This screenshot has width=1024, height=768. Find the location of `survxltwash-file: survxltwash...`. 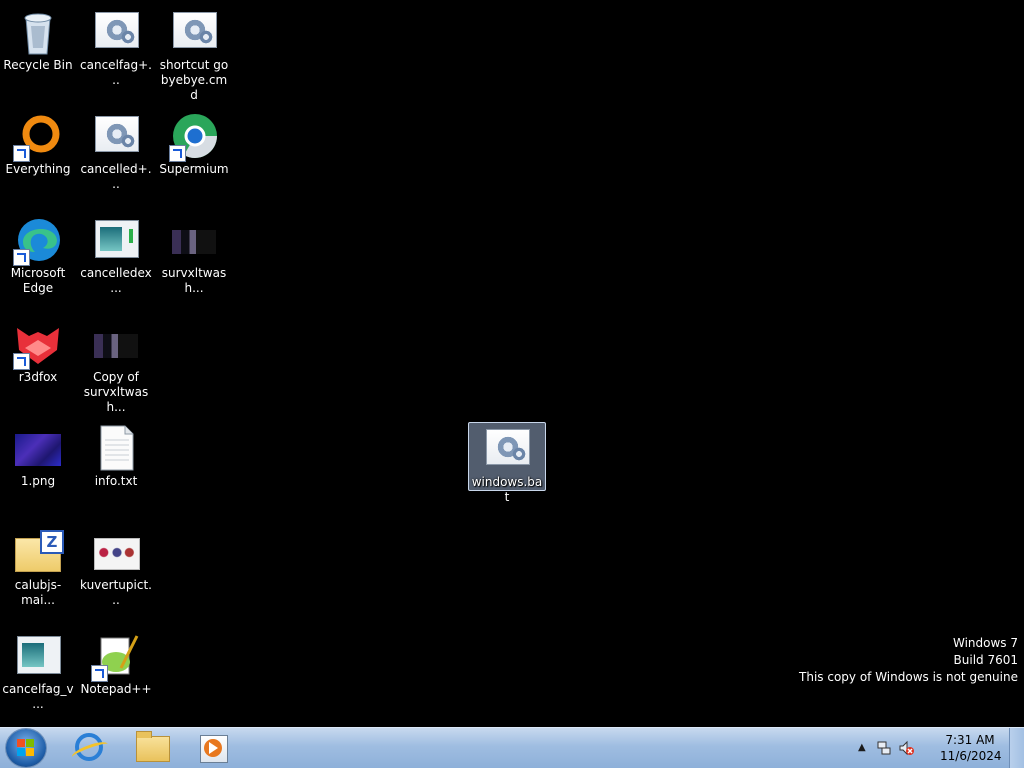

survxltwash-file: survxltwash... is located at coordinates (194, 253).